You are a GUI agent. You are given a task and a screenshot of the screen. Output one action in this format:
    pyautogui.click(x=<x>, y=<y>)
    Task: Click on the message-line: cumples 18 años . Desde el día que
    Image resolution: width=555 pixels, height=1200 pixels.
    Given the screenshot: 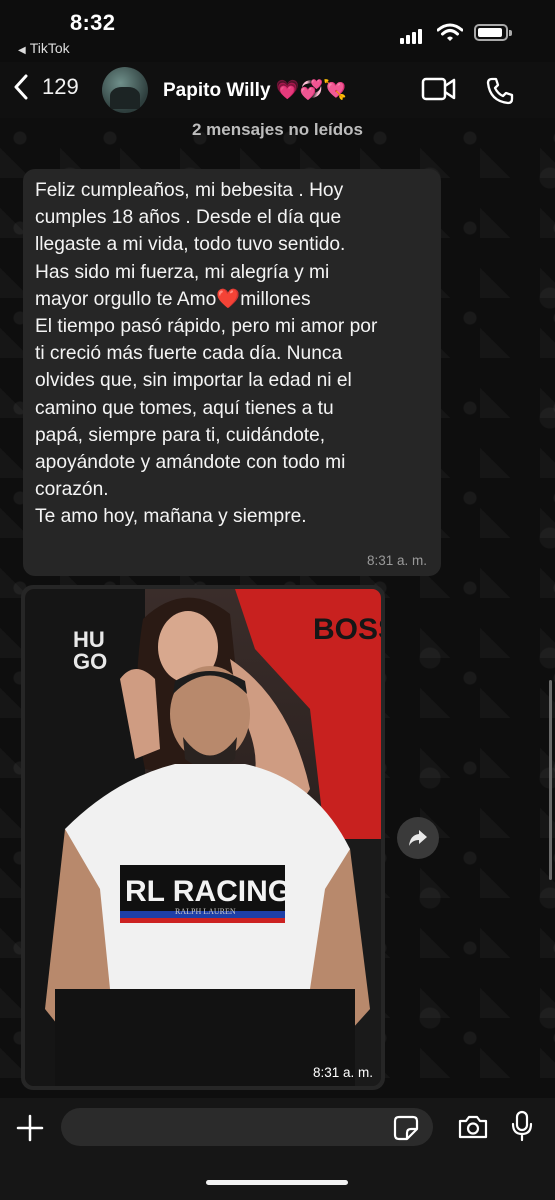 What is the action you would take?
    pyautogui.click(x=188, y=218)
    